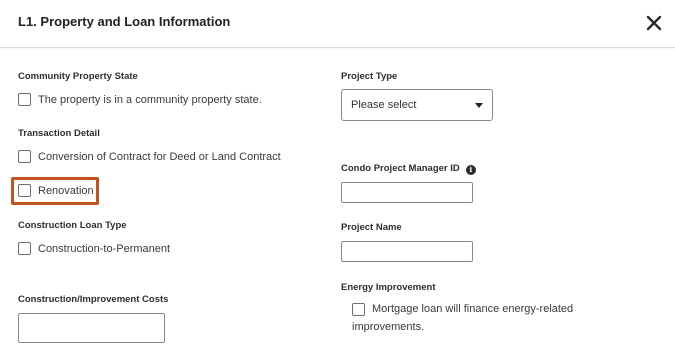  Describe the element at coordinates (371, 227) in the screenshot. I see `project-name-label: Project Name` at that location.